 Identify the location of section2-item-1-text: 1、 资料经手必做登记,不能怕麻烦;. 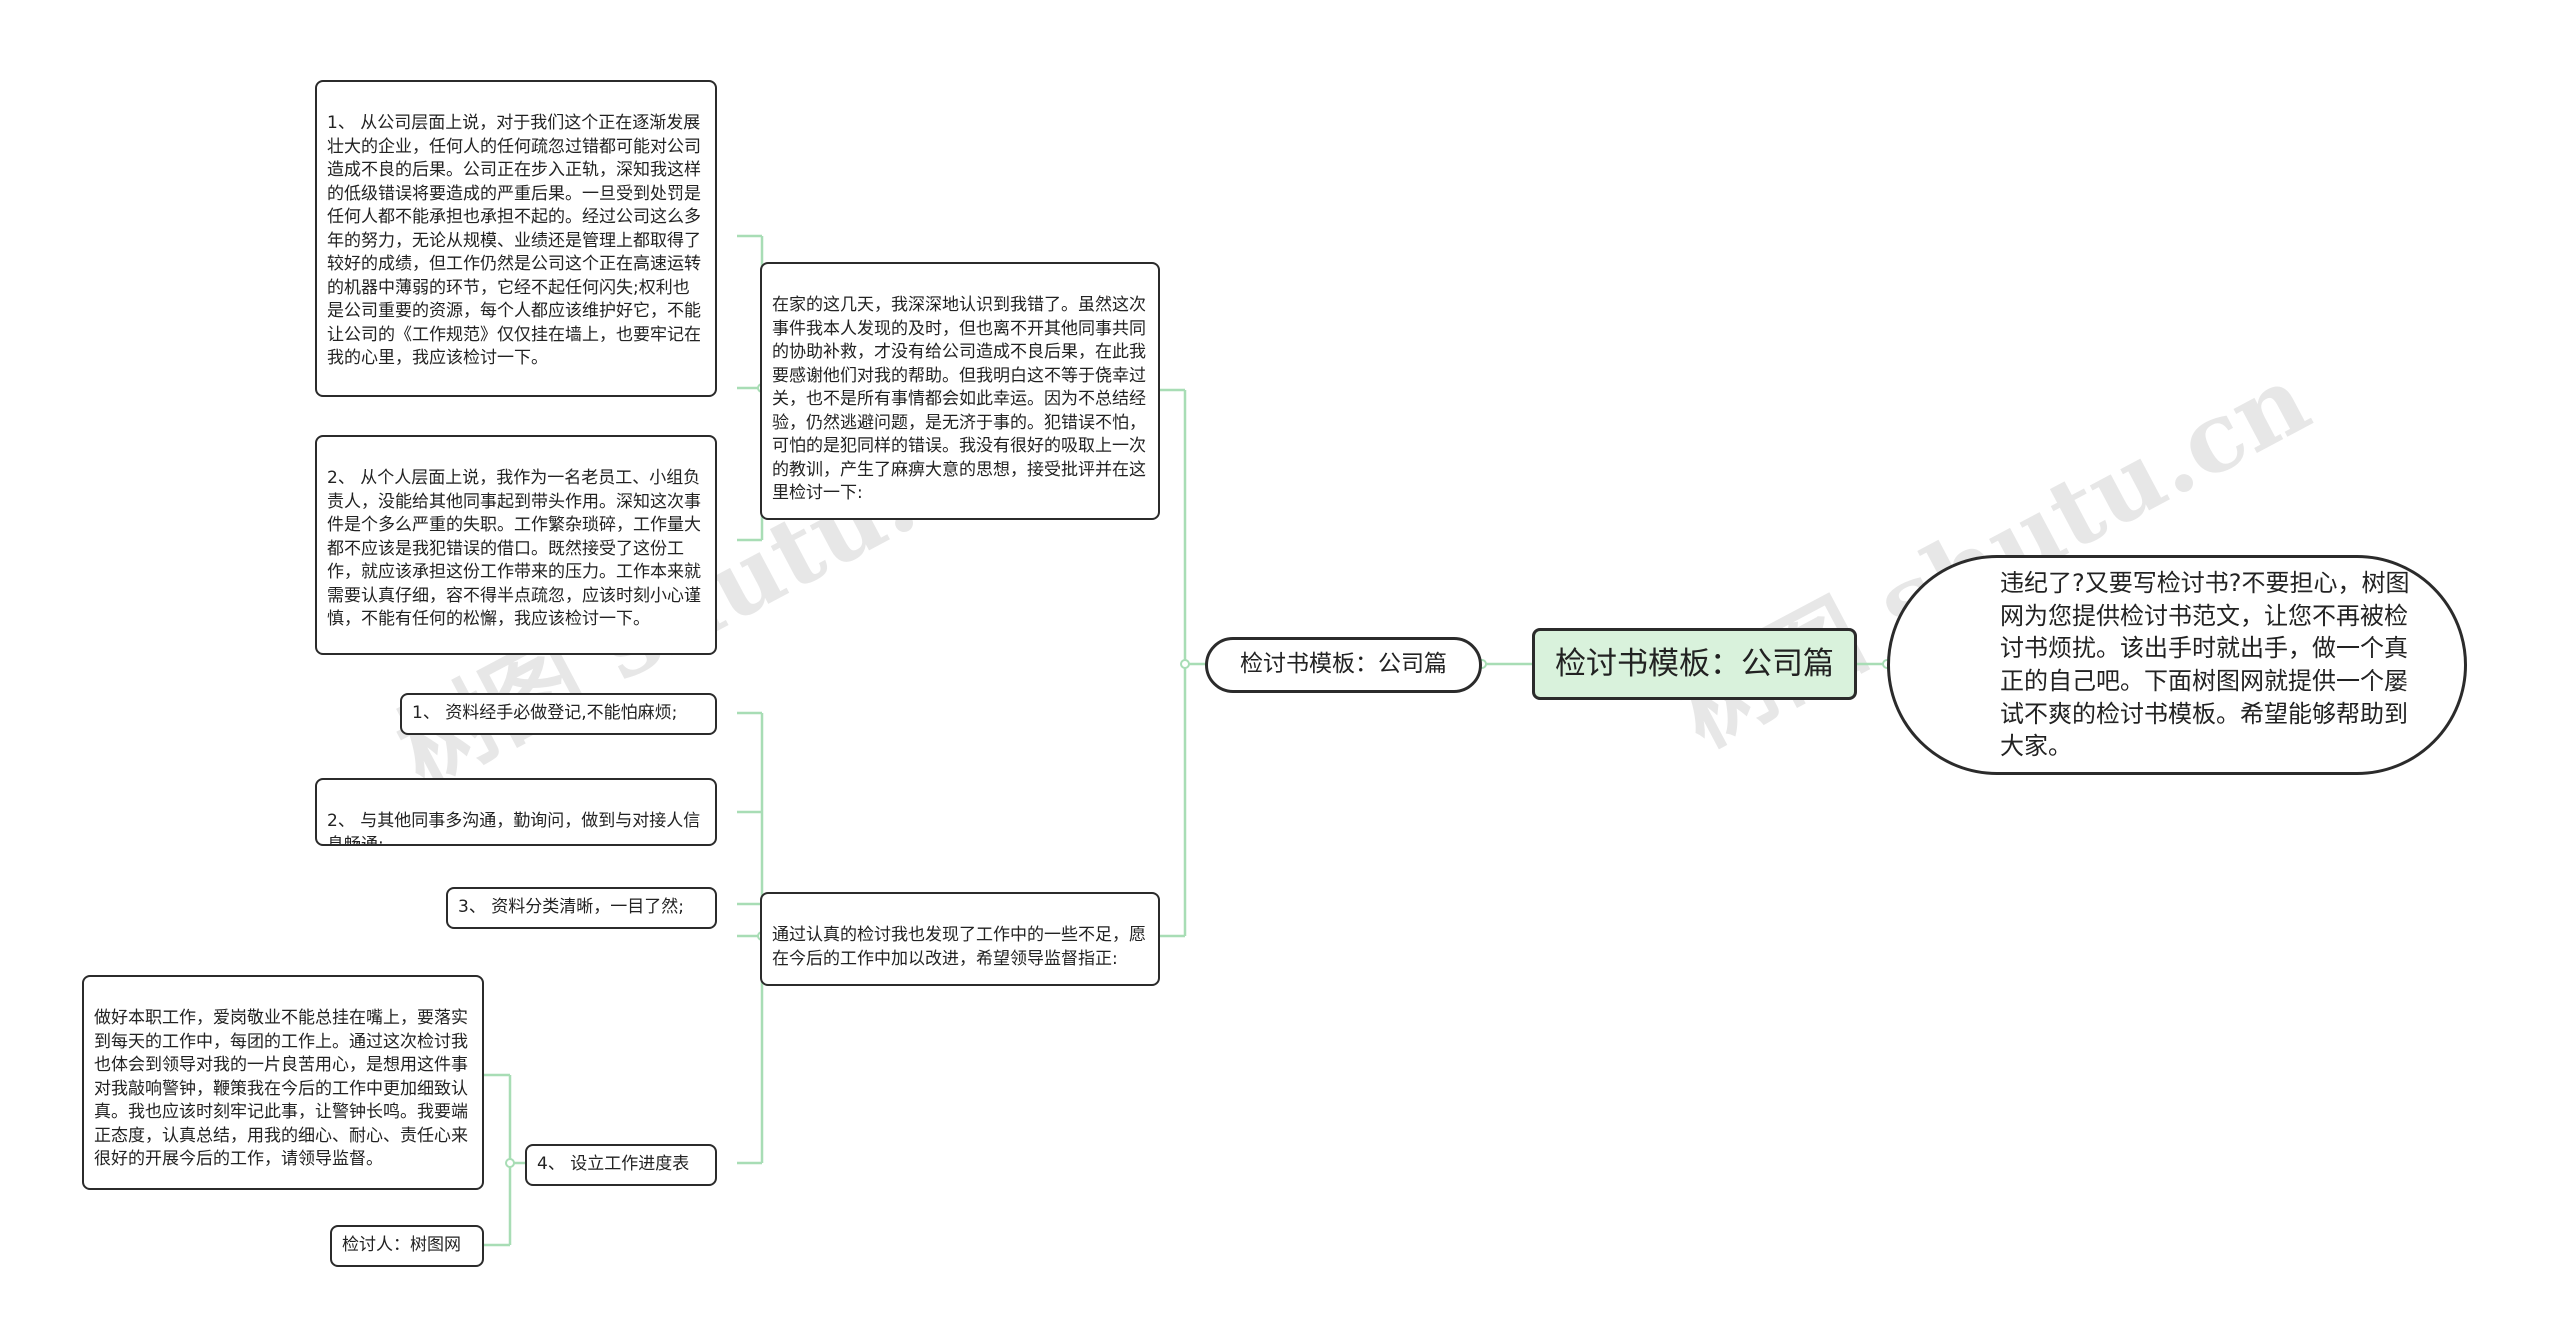
(545, 713).